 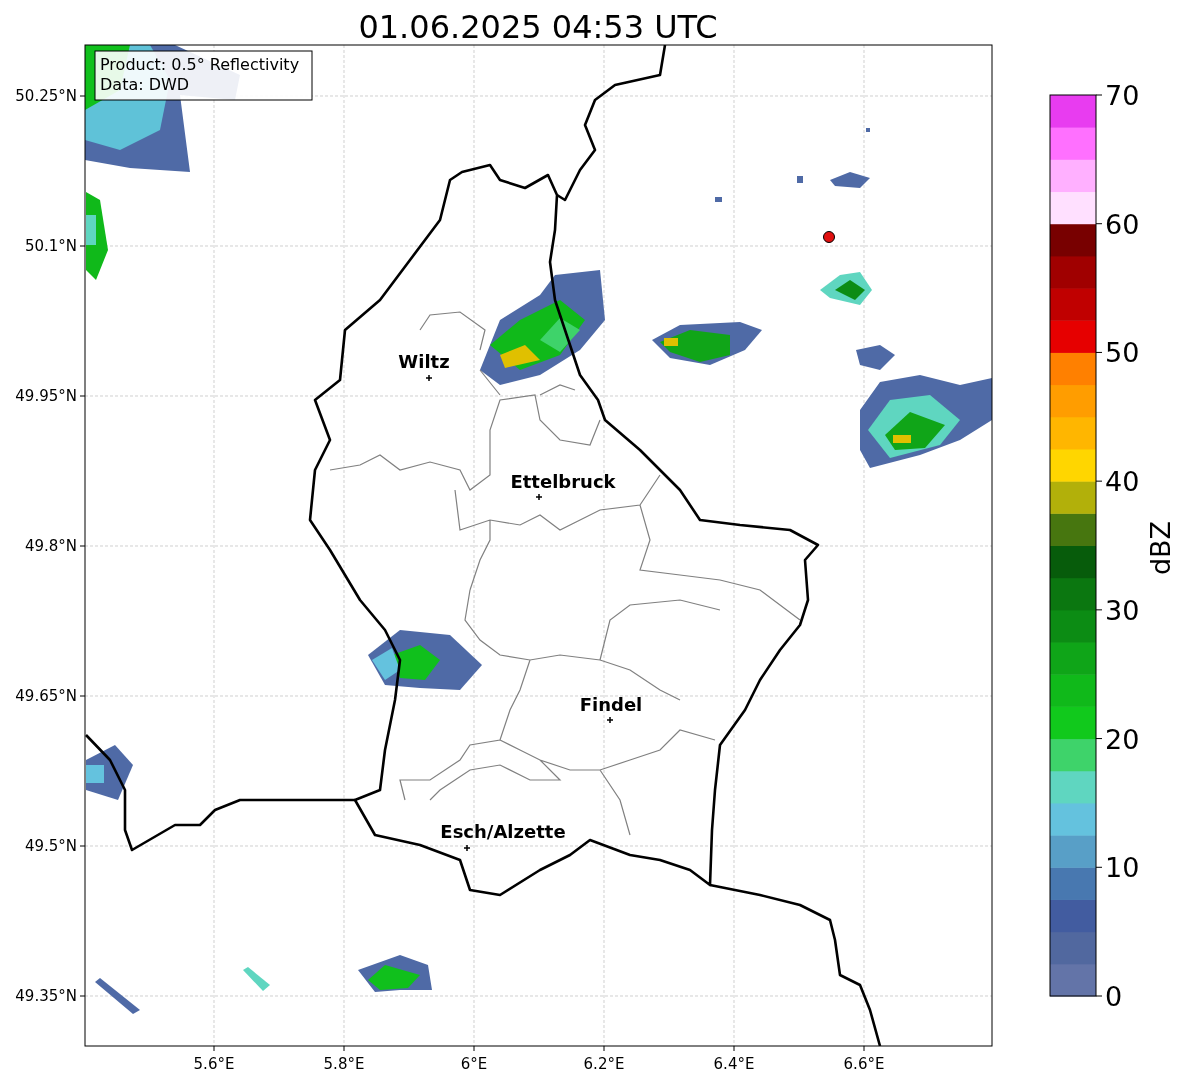 I want to click on colorbar-tick-label: 10, so click(x=1122, y=868).